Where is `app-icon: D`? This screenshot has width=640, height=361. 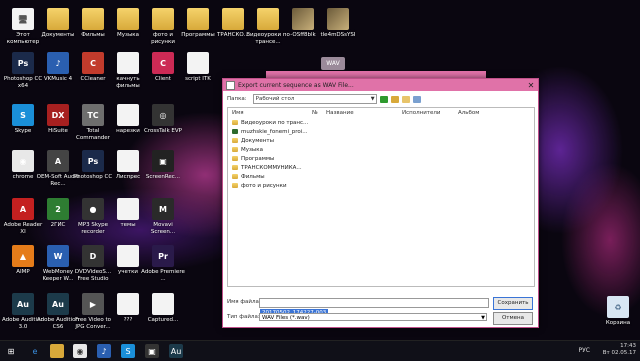 app-icon: D is located at coordinates (93, 256).